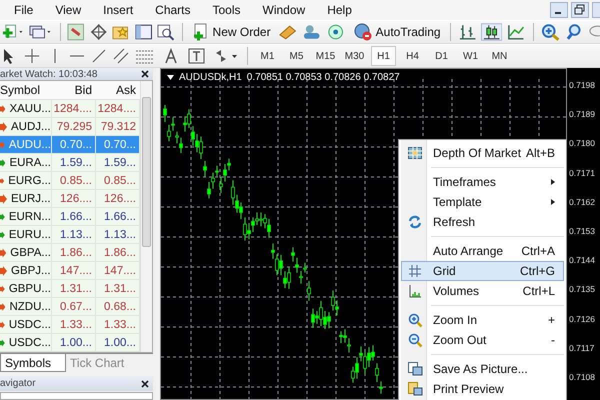  I want to click on price-label: 0.7198, so click(582, 85).